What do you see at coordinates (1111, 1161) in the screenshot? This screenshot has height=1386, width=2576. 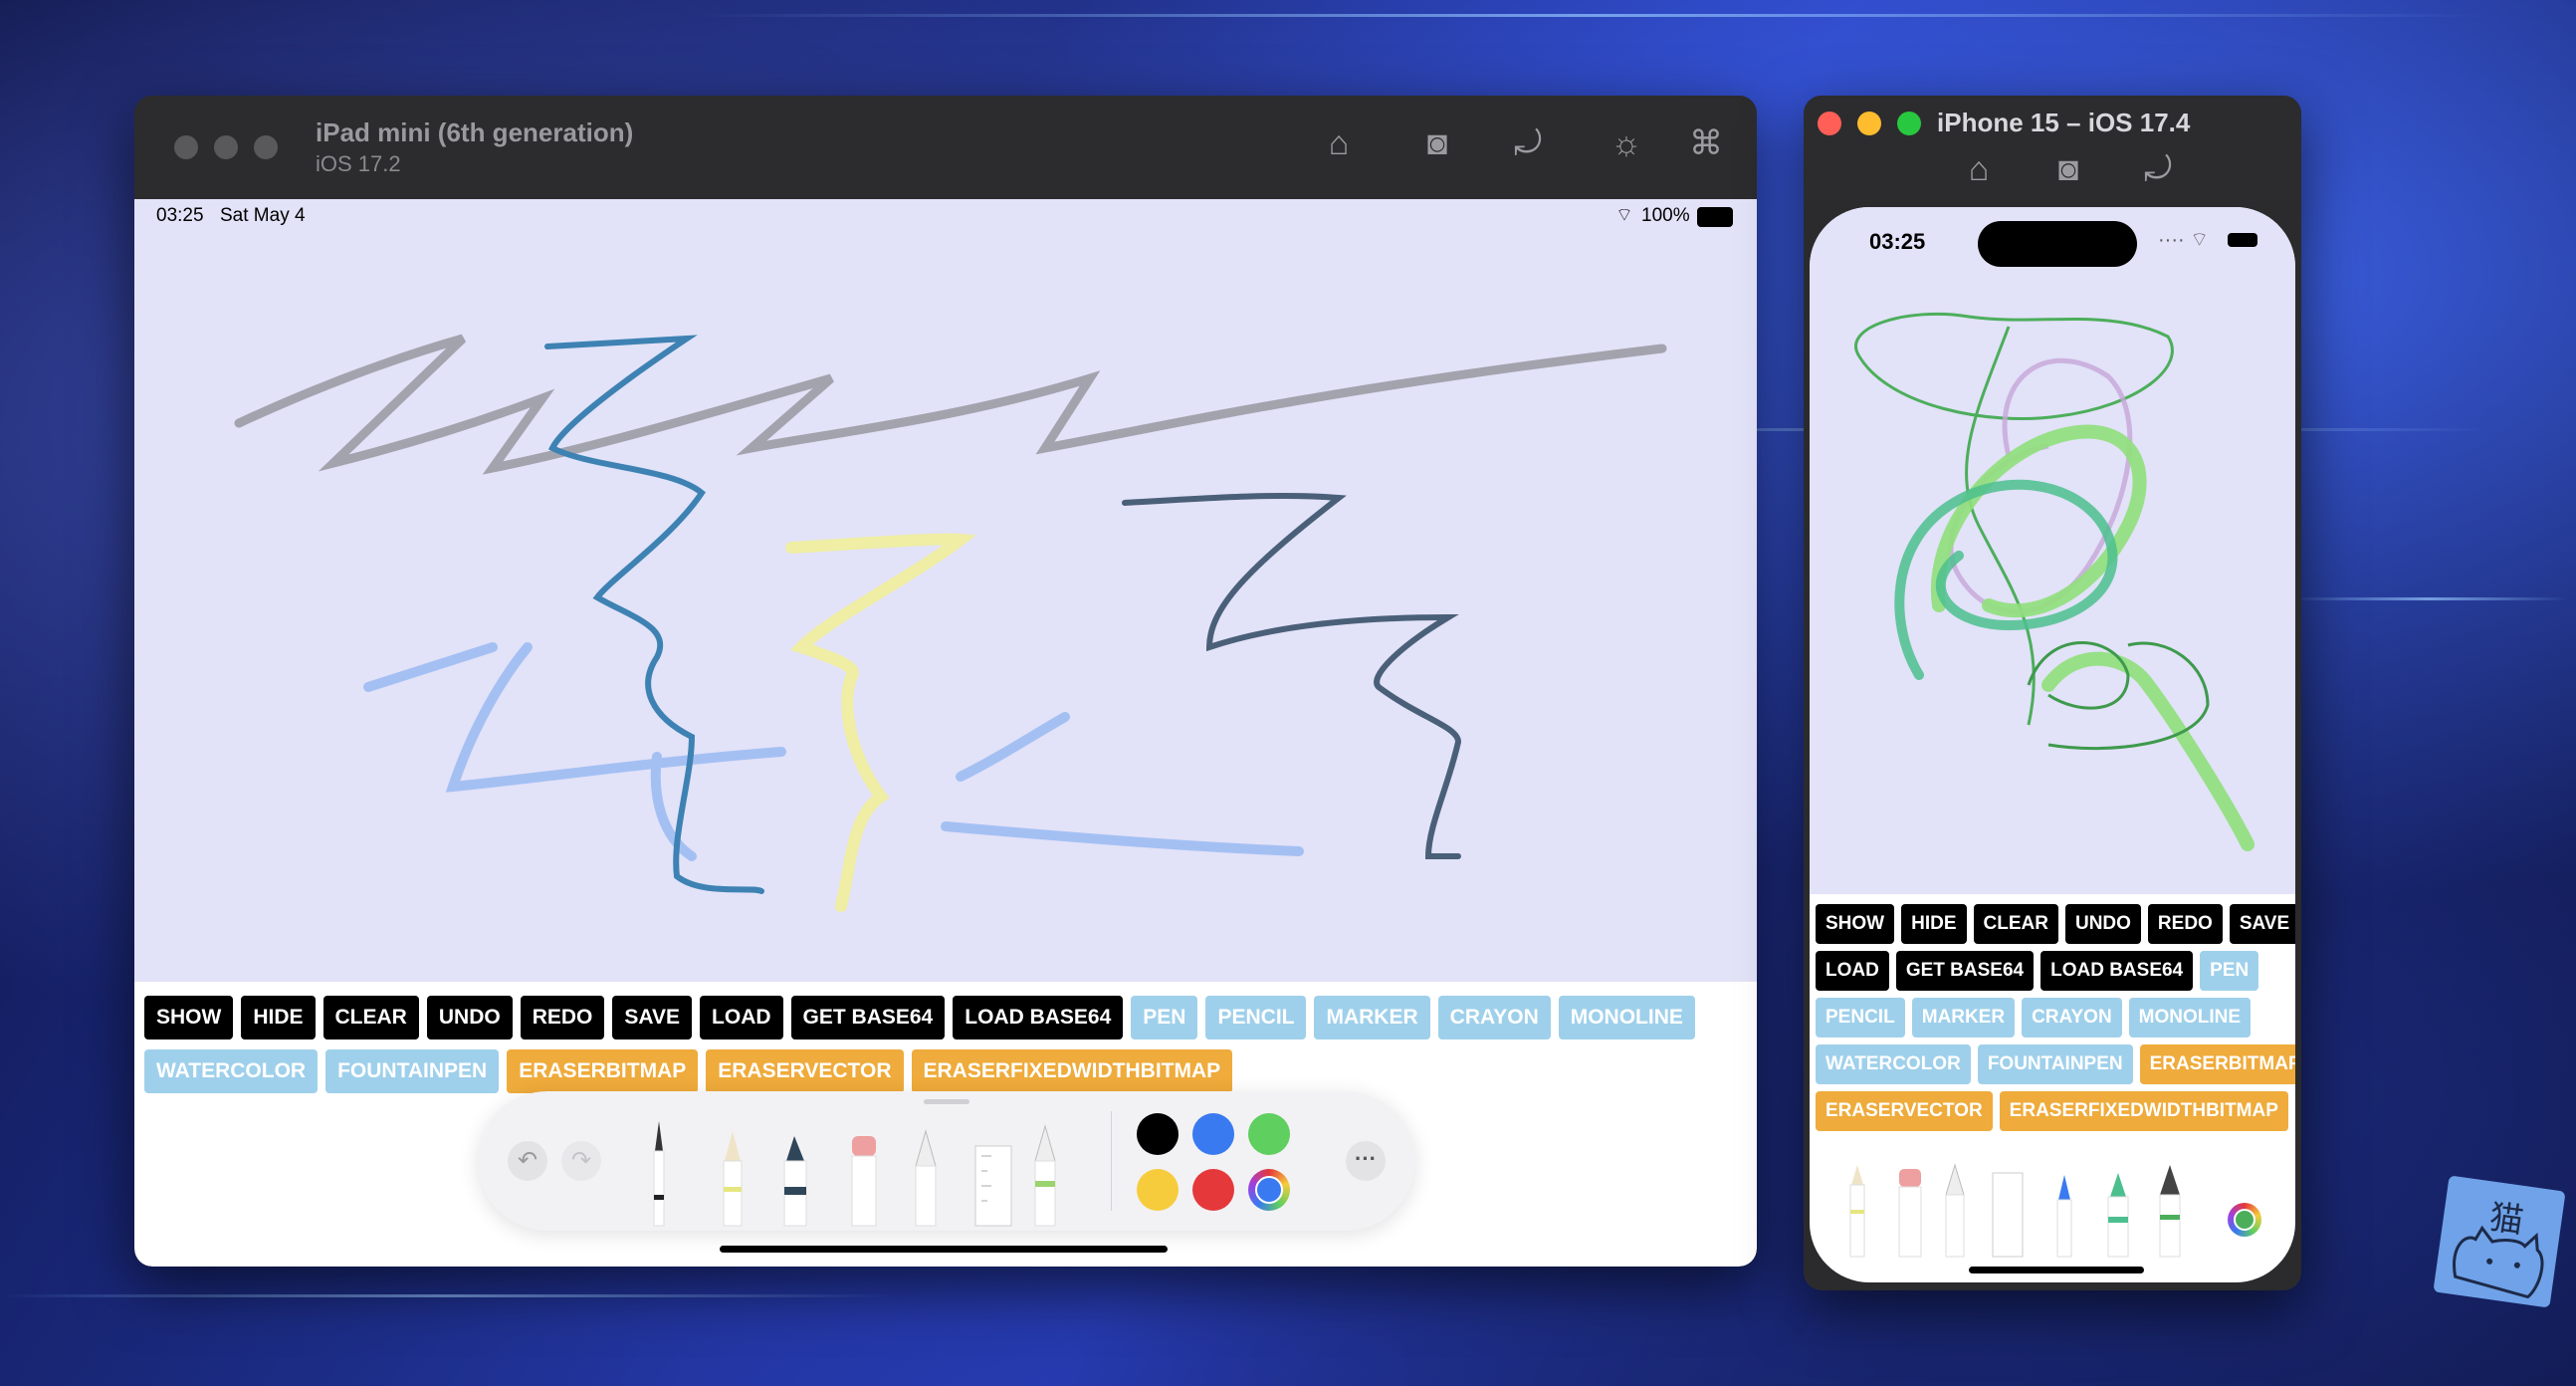 I see `palette-divider` at bounding box center [1111, 1161].